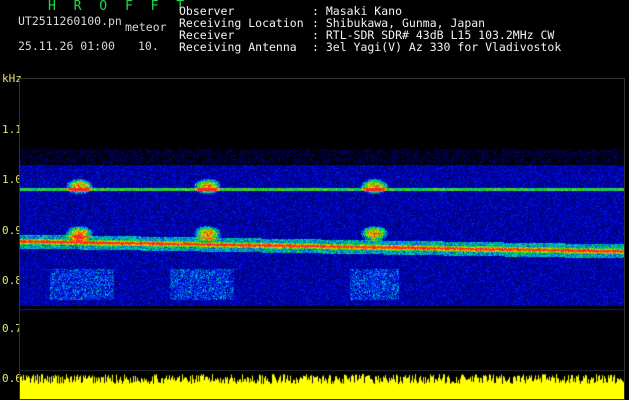  Describe the element at coordinates (148, 46) in the screenshot. I see `interval: 10.` at that location.